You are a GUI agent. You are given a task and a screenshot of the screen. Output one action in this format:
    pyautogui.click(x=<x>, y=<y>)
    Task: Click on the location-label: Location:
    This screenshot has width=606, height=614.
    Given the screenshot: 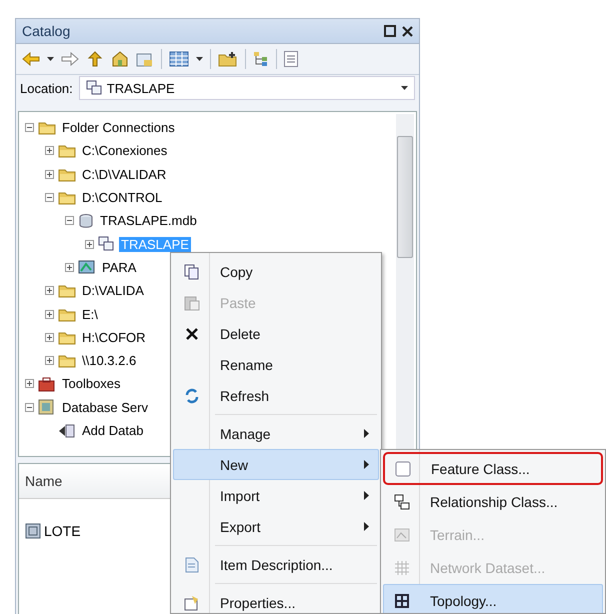 What is the action you would take?
    pyautogui.click(x=46, y=88)
    